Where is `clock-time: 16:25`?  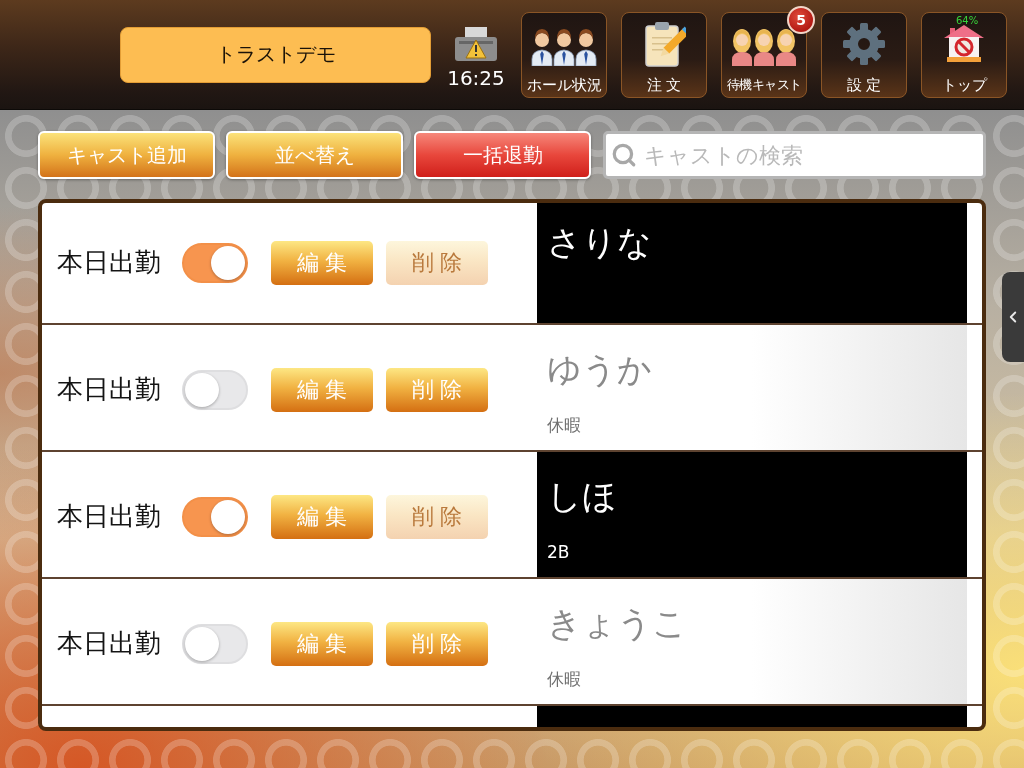 clock-time: 16:25 is located at coordinates (476, 78).